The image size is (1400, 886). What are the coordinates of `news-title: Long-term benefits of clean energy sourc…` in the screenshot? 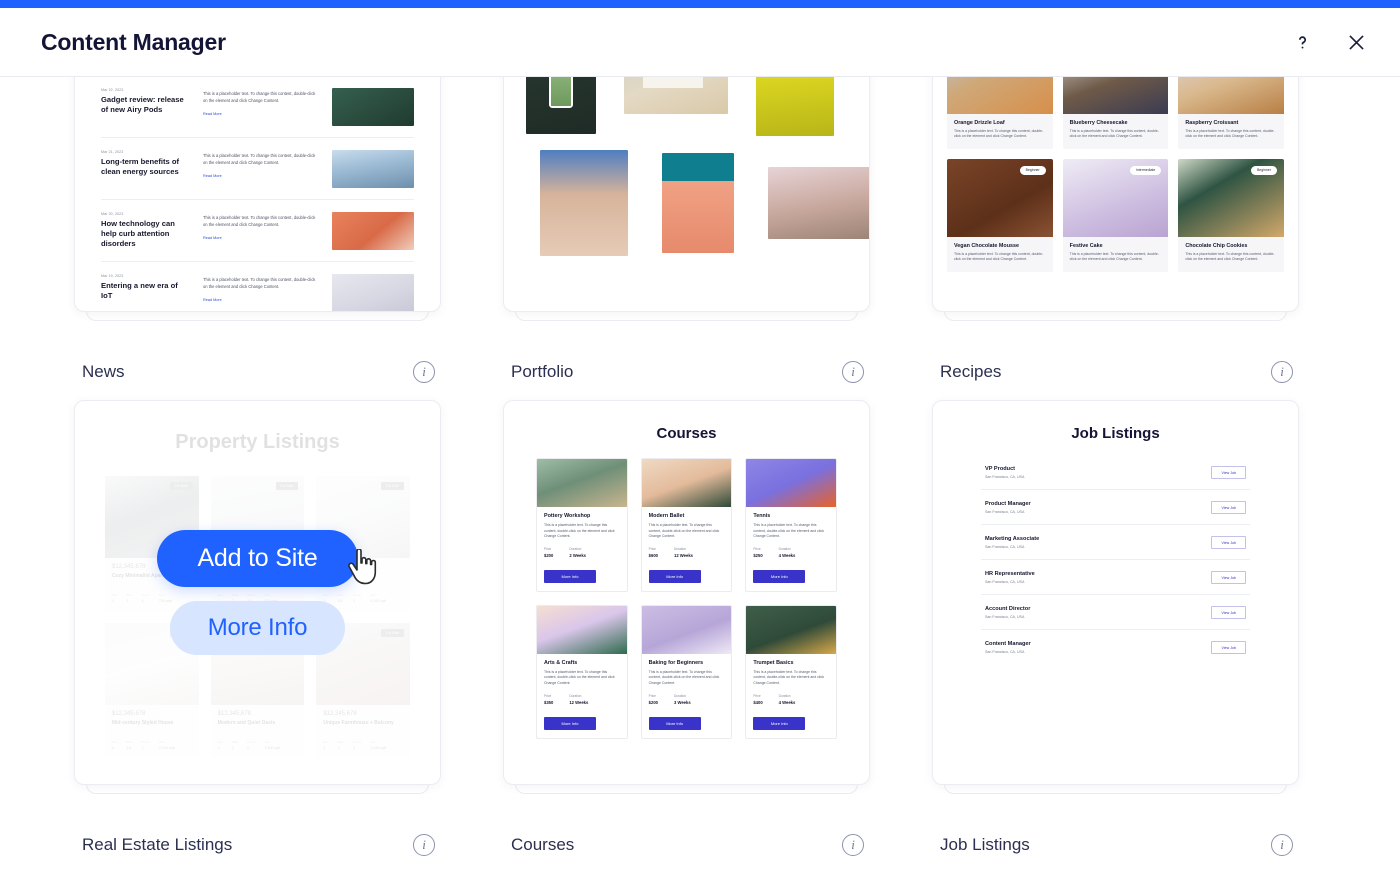 It's located at (140, 167).